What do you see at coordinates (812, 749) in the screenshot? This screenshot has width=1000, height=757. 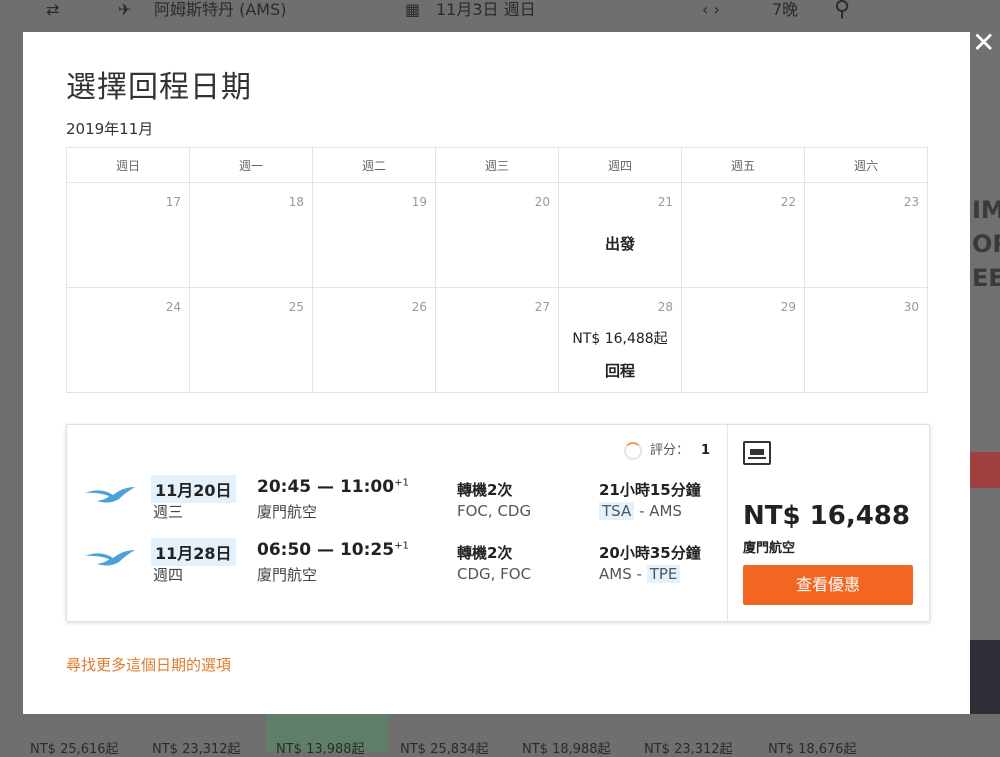 I see `bg-price: NT$ 18,676起` at bounding box center [812, 749].